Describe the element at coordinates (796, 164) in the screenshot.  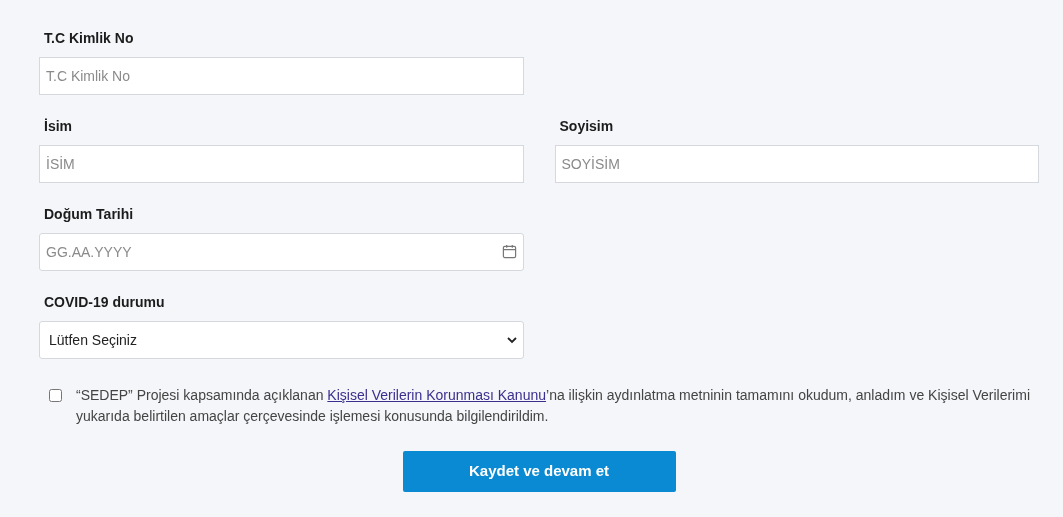
I see `text-field: SOYİSİM` at that location.